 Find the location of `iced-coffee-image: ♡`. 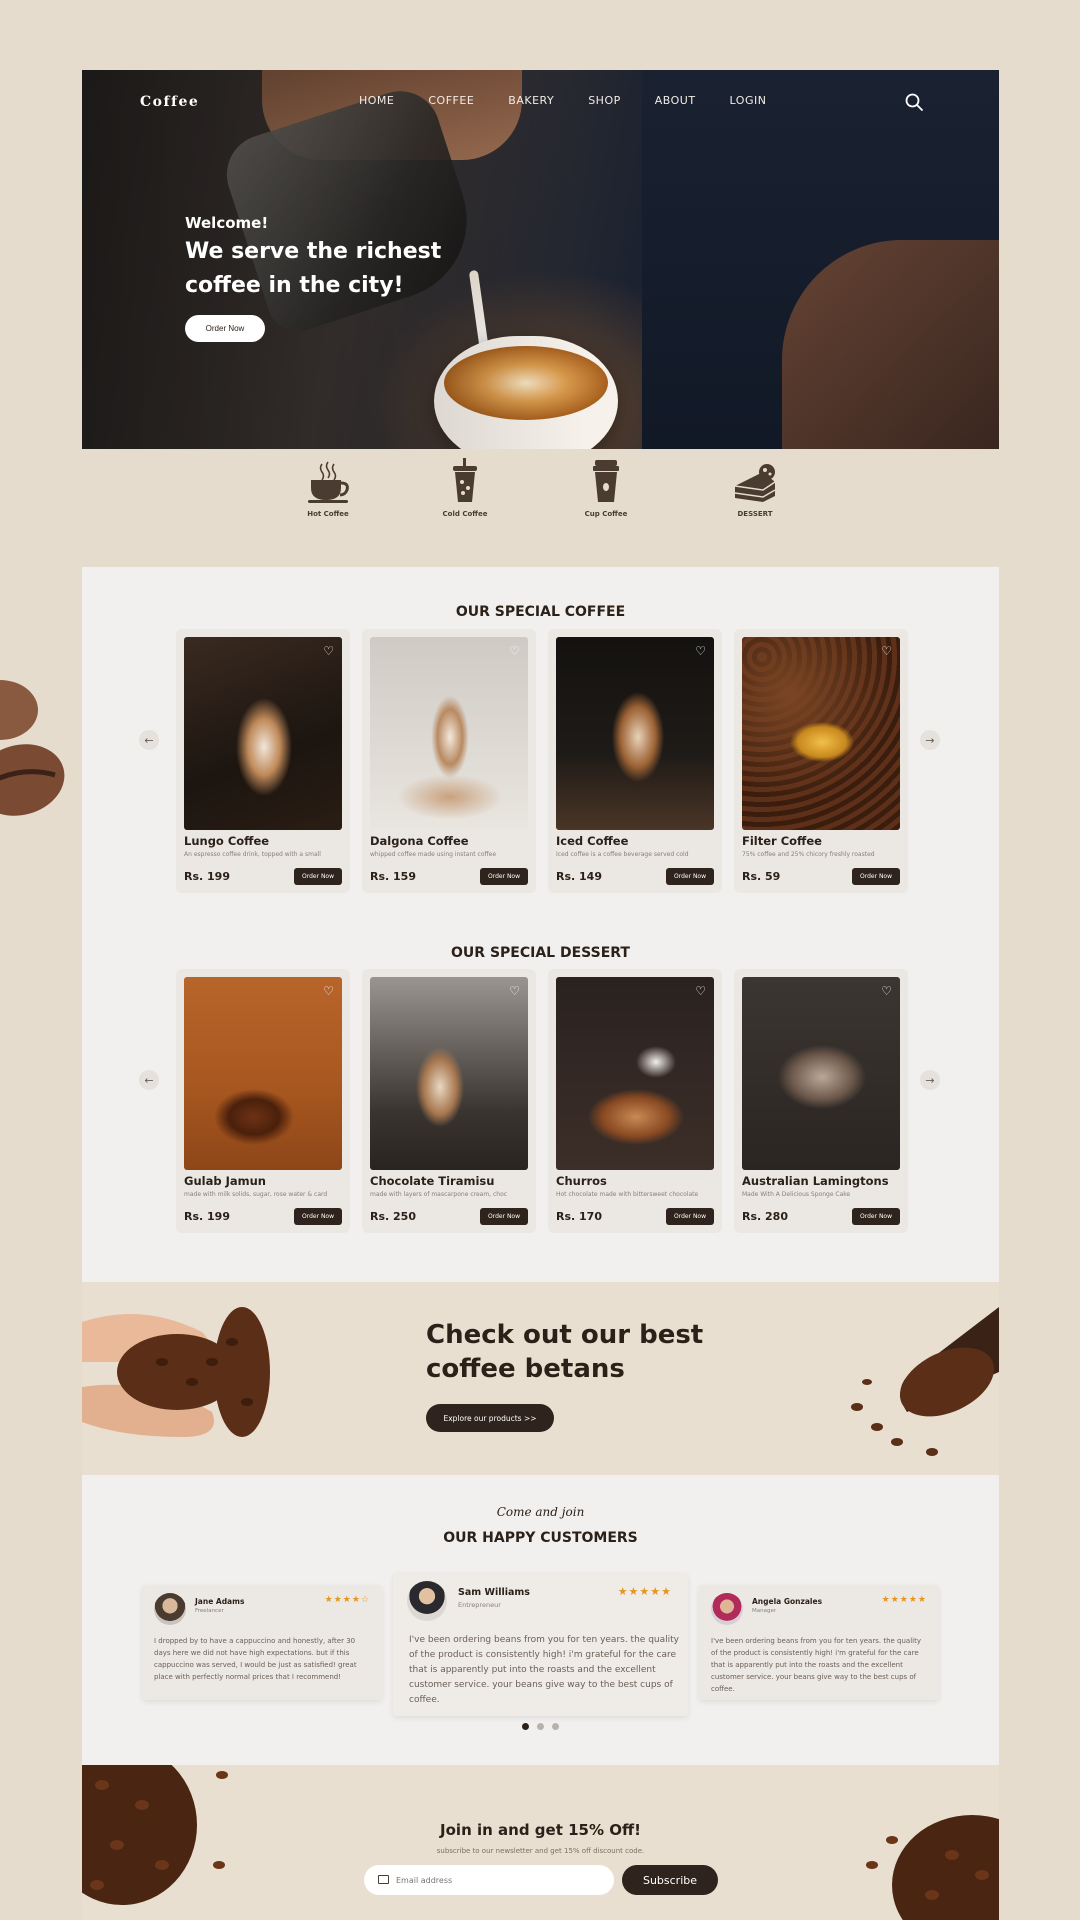

iced-coffee-image: ♡ is located at coordinates (635, 733).